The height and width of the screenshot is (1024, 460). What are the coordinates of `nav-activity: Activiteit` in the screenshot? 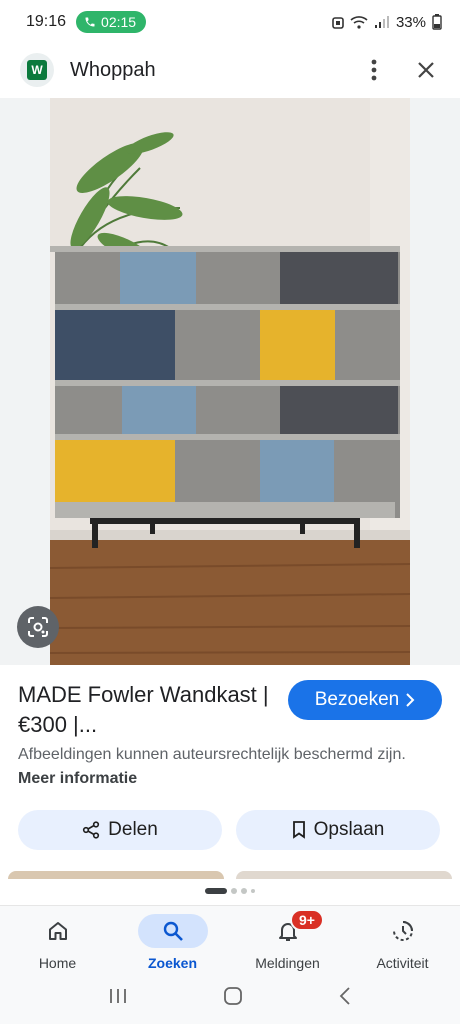 It's located at (402, 939).